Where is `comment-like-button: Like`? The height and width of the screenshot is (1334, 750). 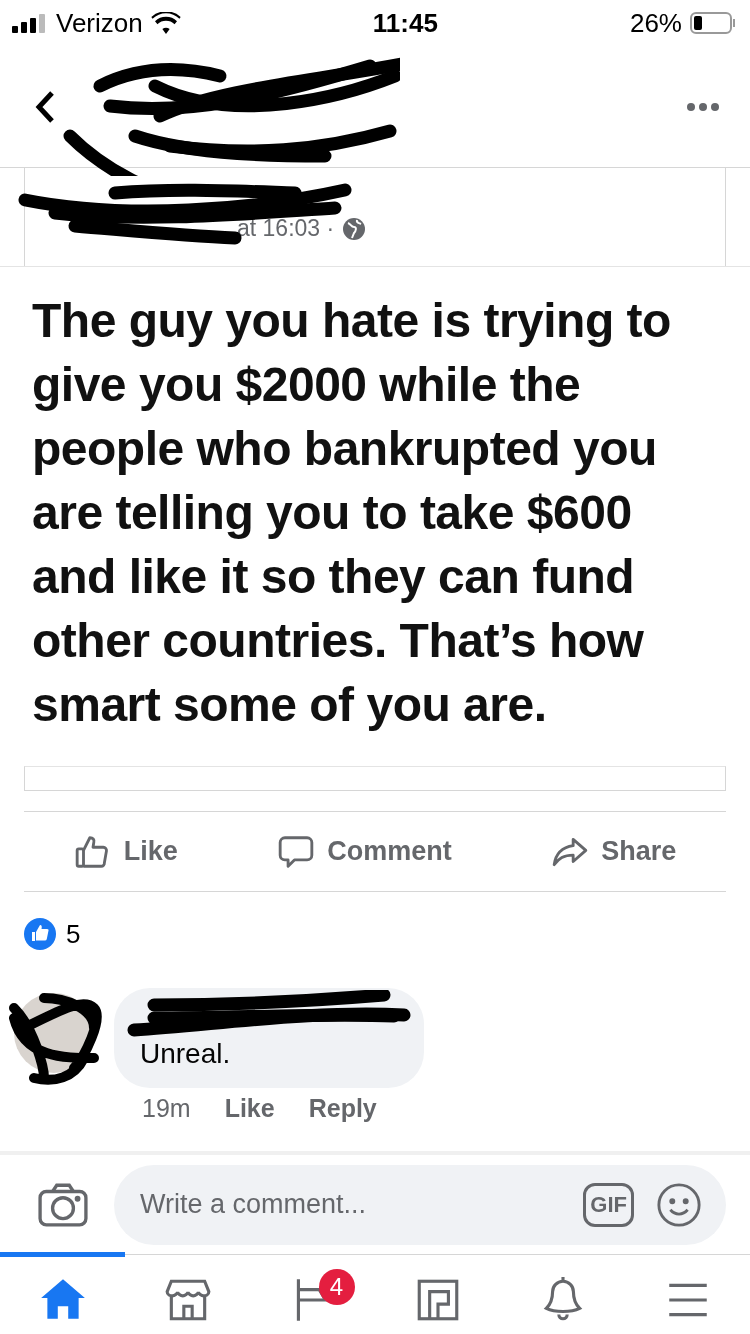 comment-like-button: Like is located at coordinates (249, 1108).